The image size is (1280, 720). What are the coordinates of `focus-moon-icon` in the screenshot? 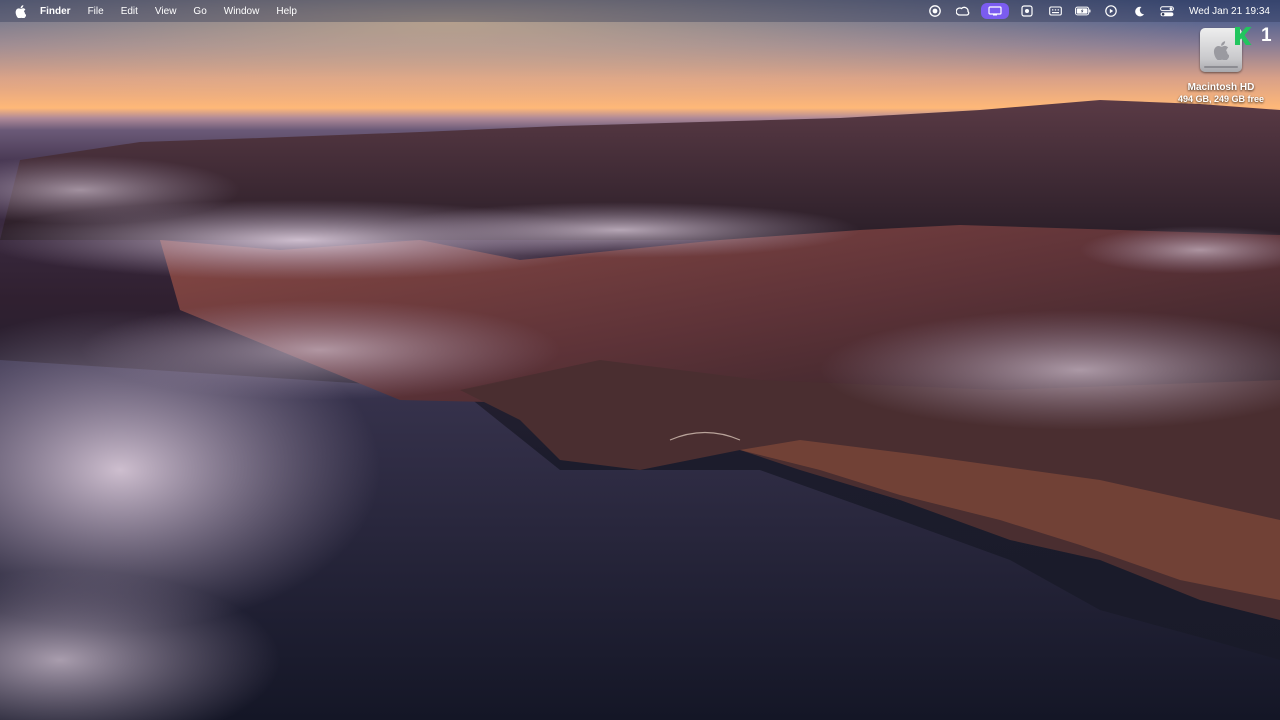 It's located at (1139, 11).